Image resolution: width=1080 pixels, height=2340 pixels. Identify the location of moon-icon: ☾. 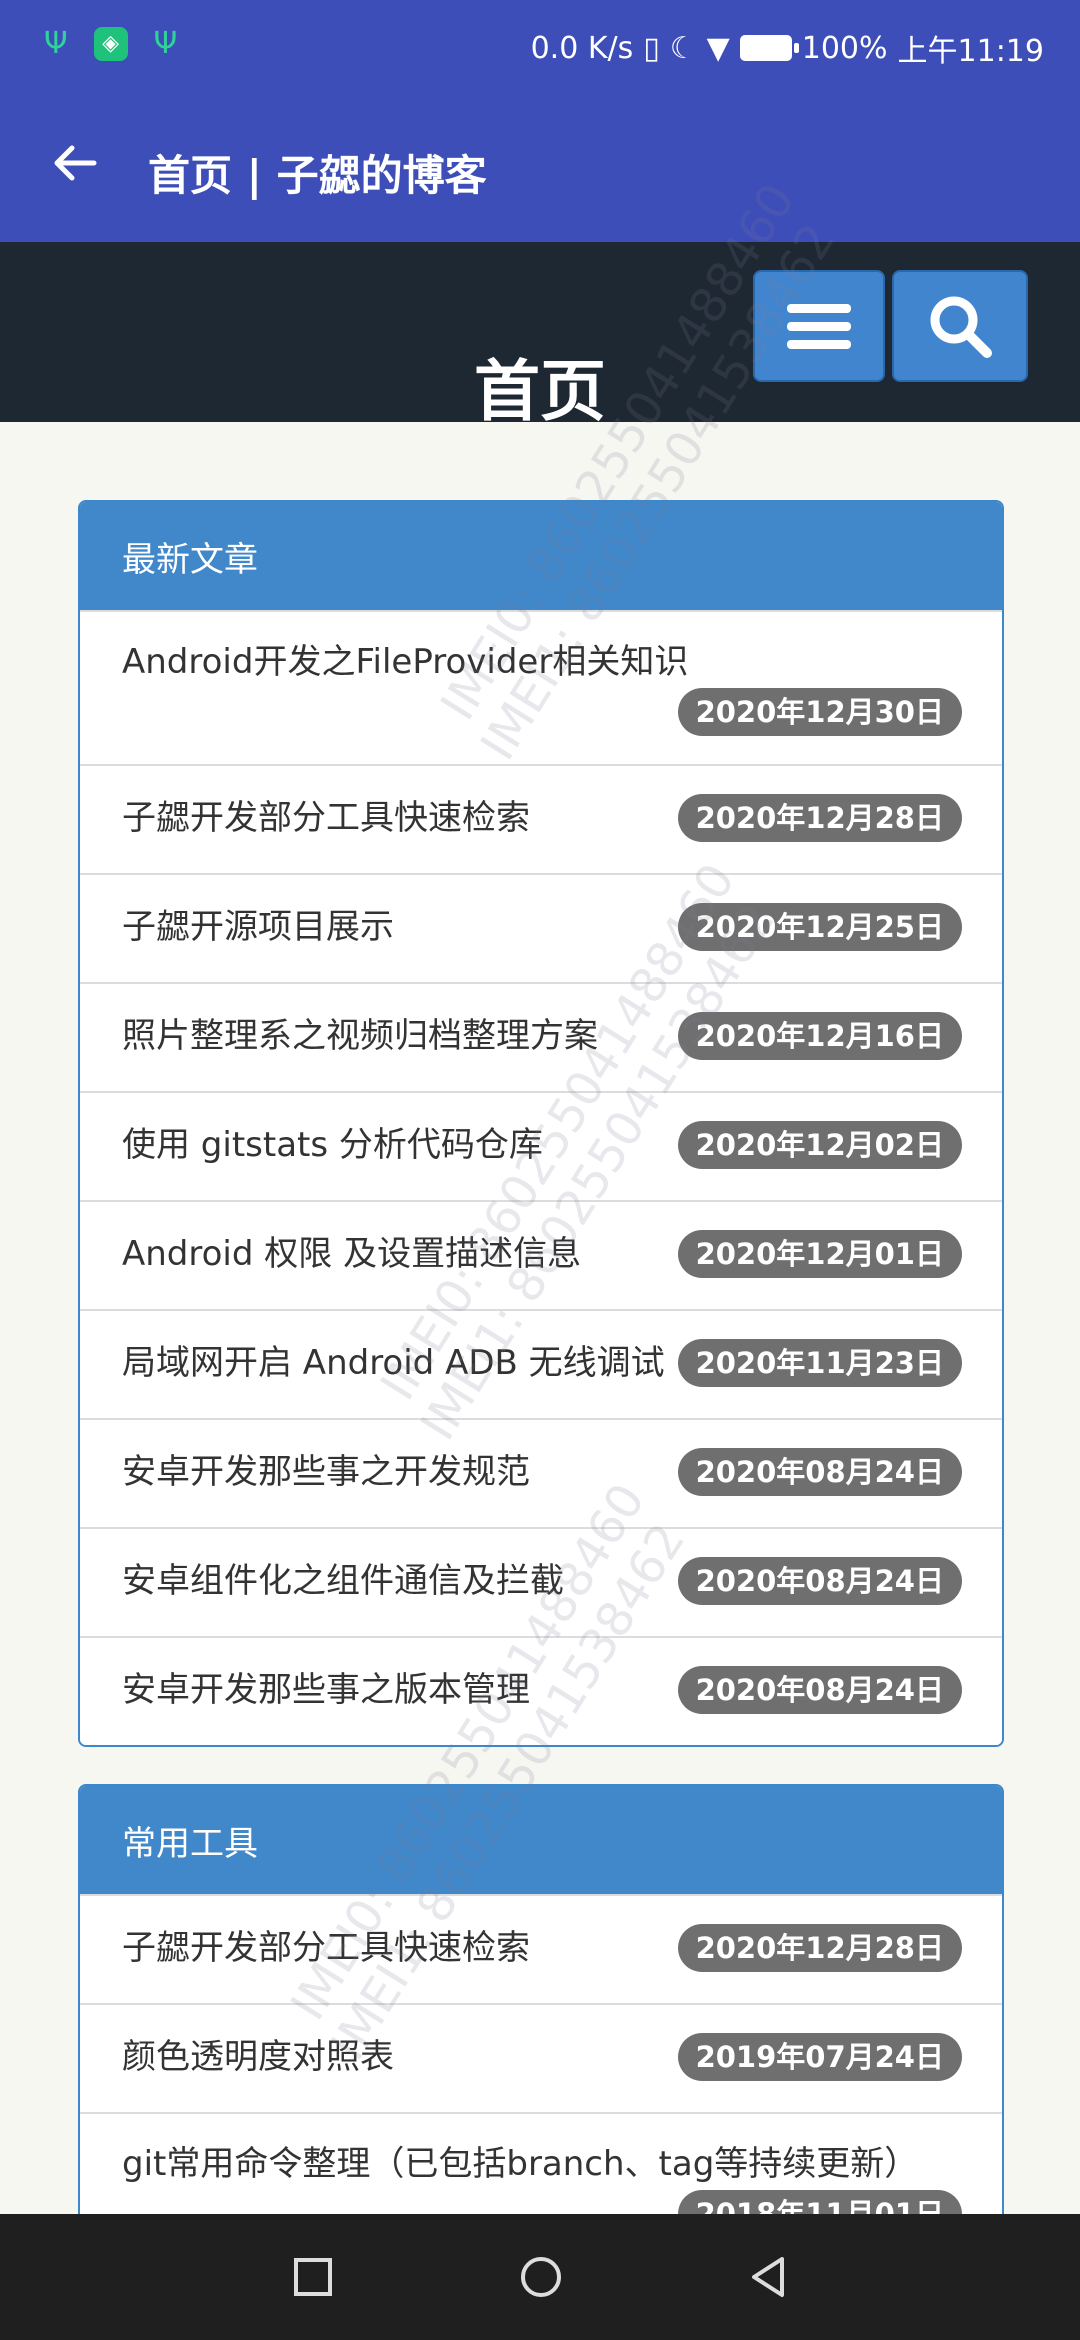
(683, 48).